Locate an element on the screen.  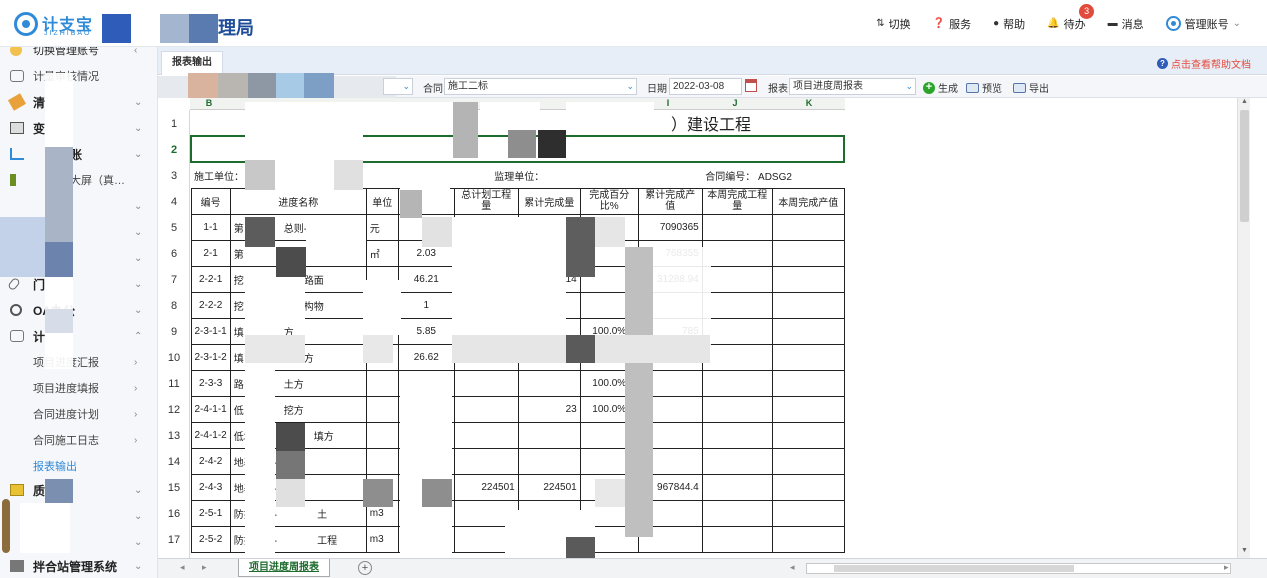
column-header-k: K is located at coordinates (809, 104).